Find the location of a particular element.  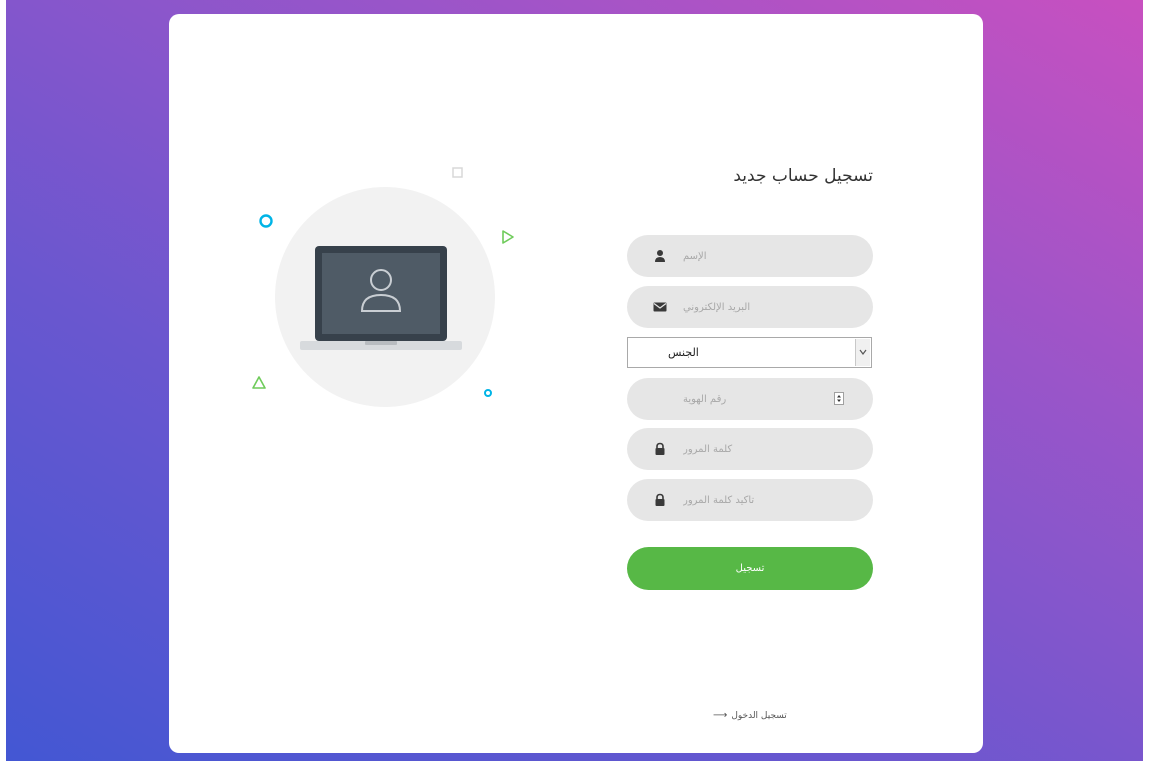

number-spinner is located at coordinates (839, 398).